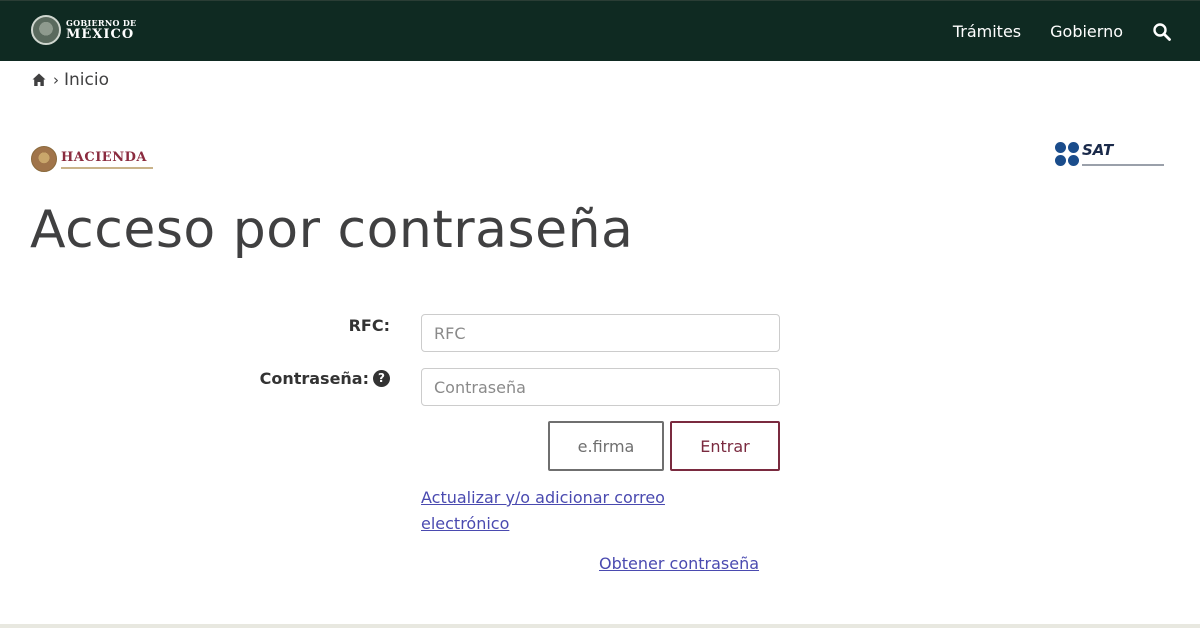 The width and height of the screenshot is (1200, 628). I want to click on password-label: Contraseña:, so click(314, 378).